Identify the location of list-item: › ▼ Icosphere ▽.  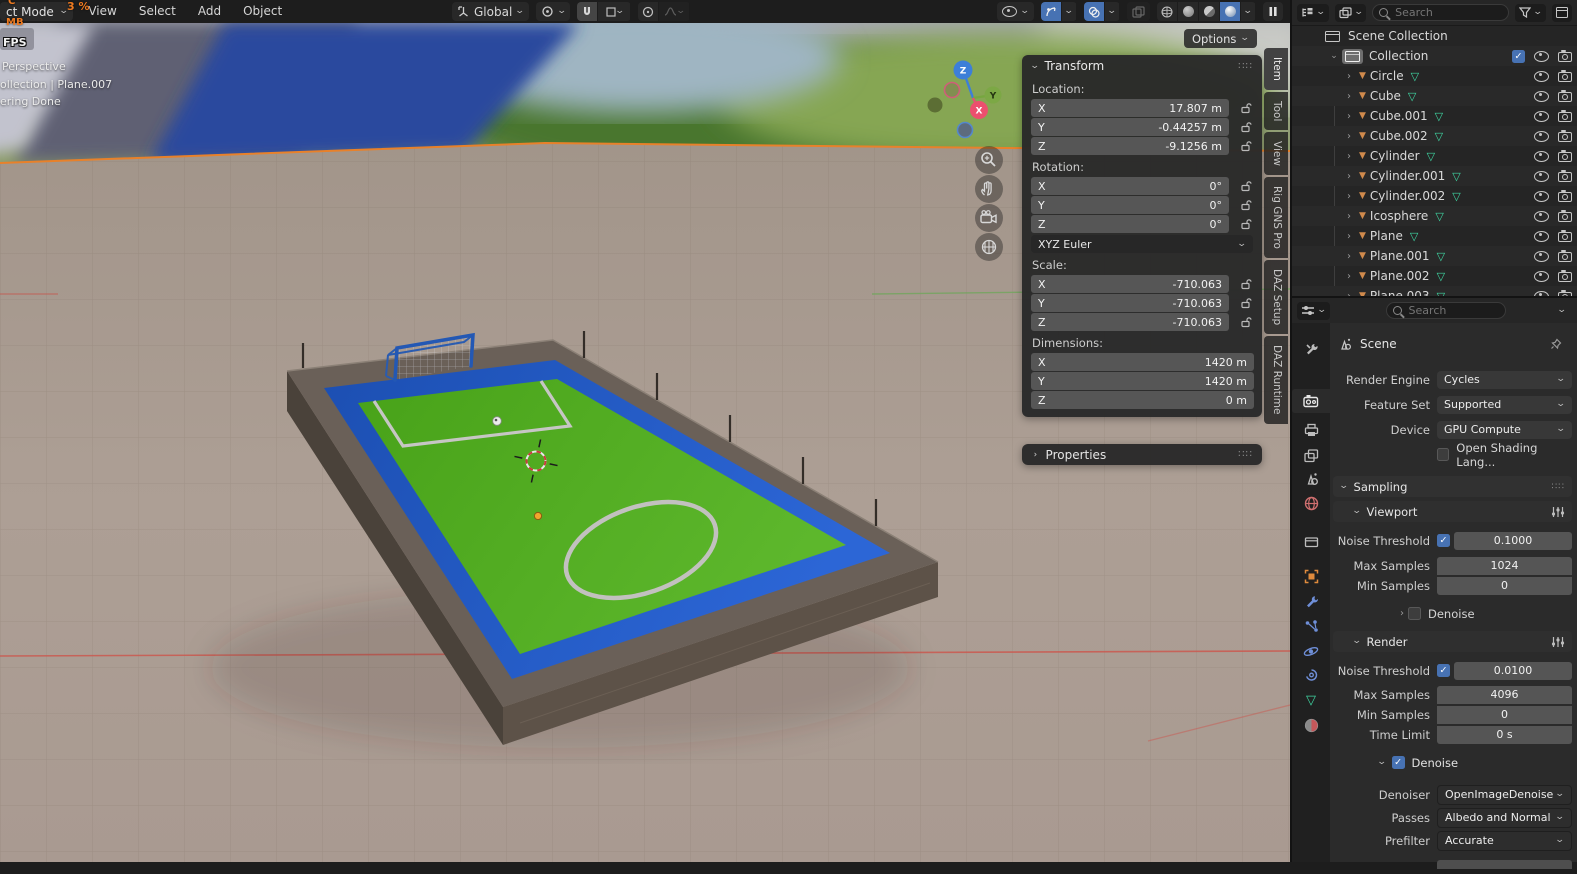
(1434, 216).